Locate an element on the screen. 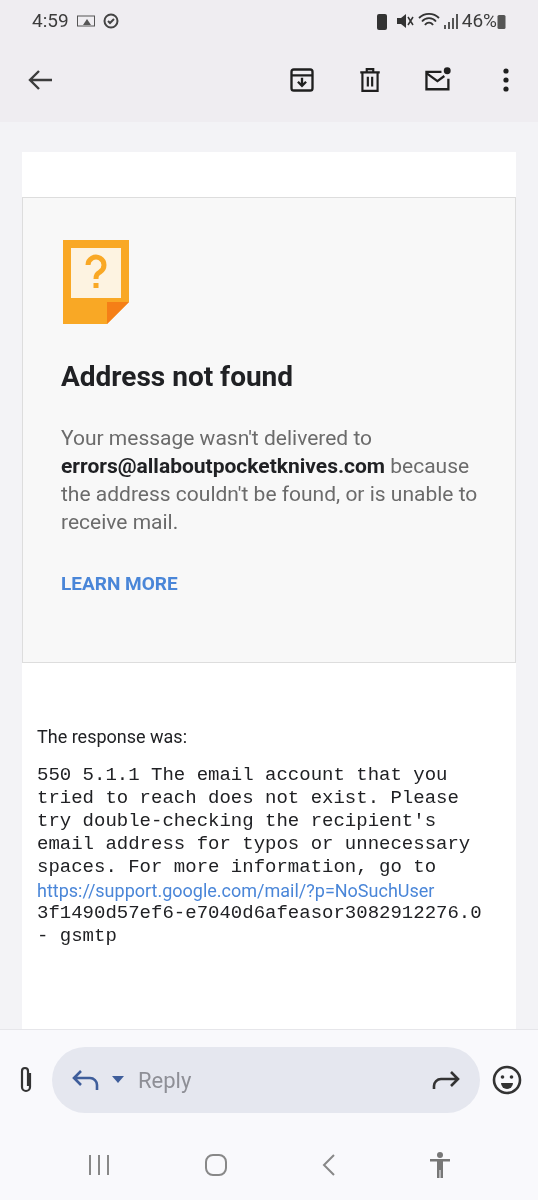 The height and width of the screenshot is (1200, 538). bounce-title: Address not found is located at coordinates (178, 376).